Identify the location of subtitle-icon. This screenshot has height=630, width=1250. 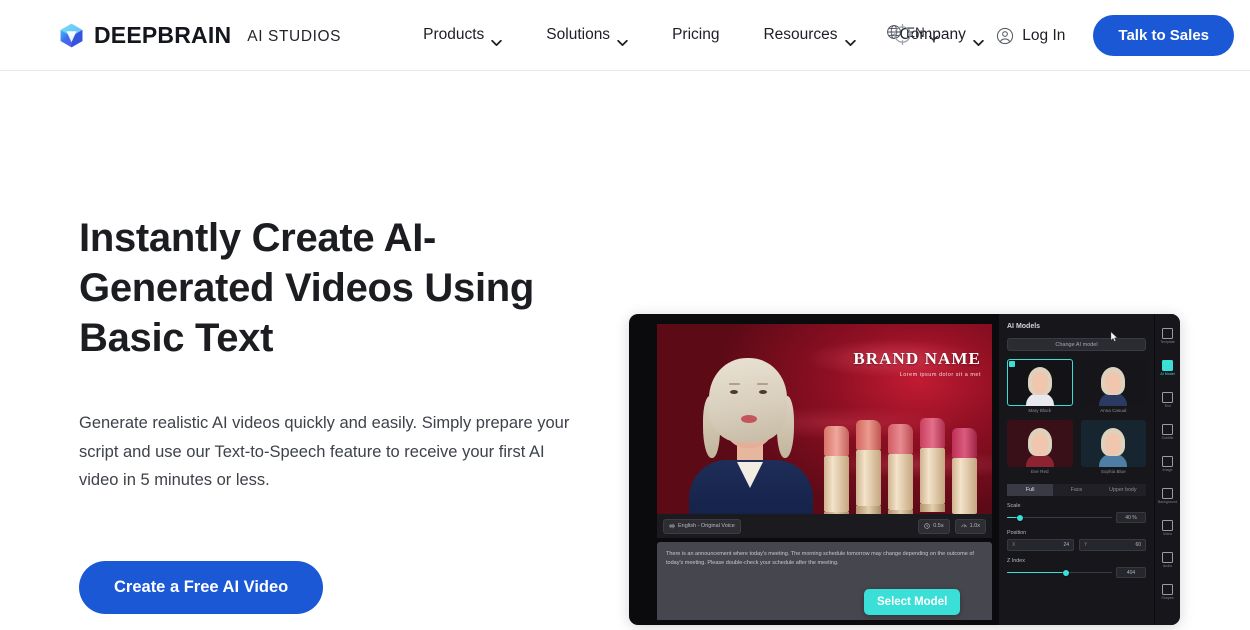
(1167, 429).